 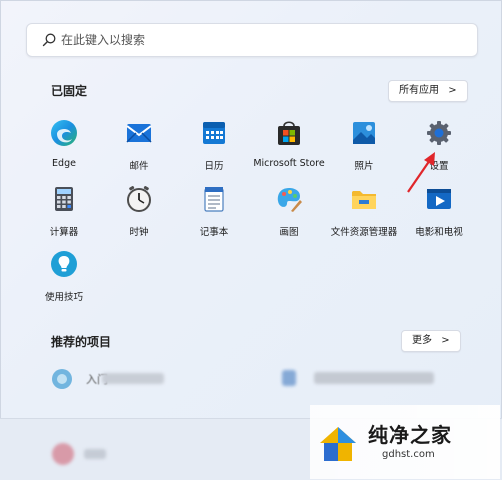 I want to click on app-label: 电影和电视, so click(x=439, y=232).